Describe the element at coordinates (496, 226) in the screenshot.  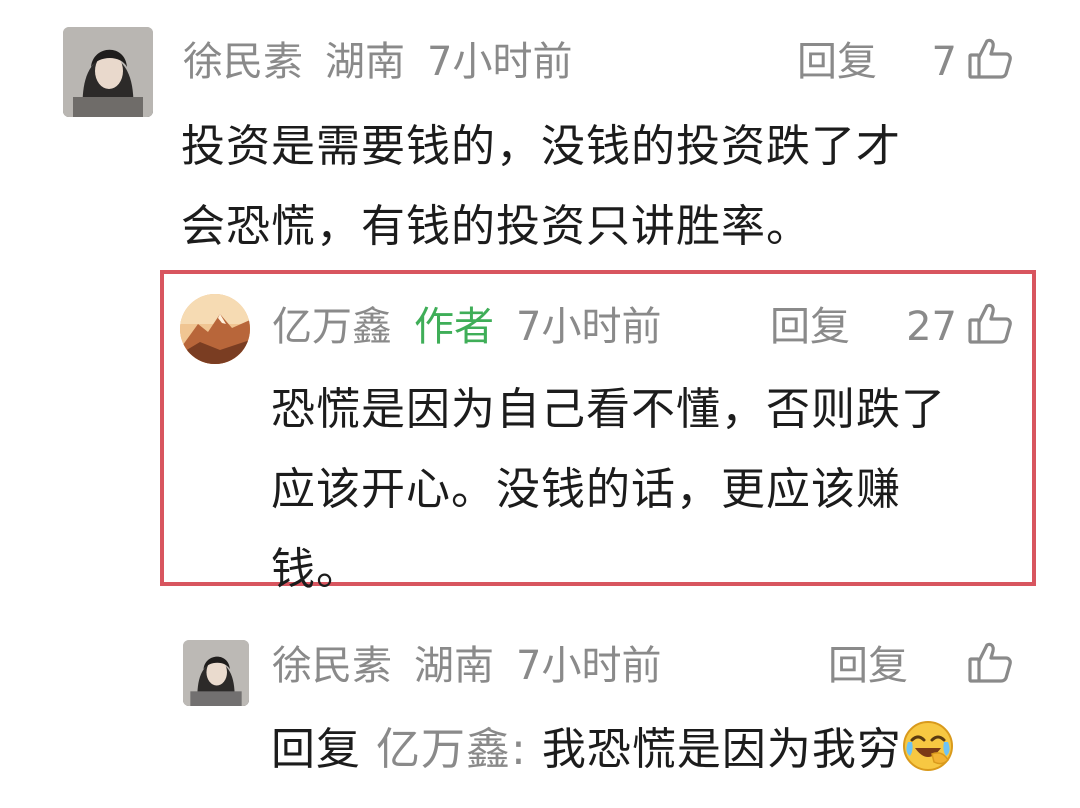
I see `comment-line: 会恐慌，有钱的投资只讲胜率。` at that location.